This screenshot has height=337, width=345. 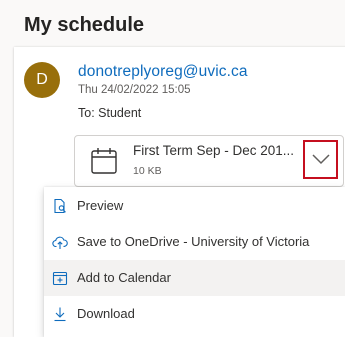 I want to click on cloud-upload-icon, so click(x=60, y=242).